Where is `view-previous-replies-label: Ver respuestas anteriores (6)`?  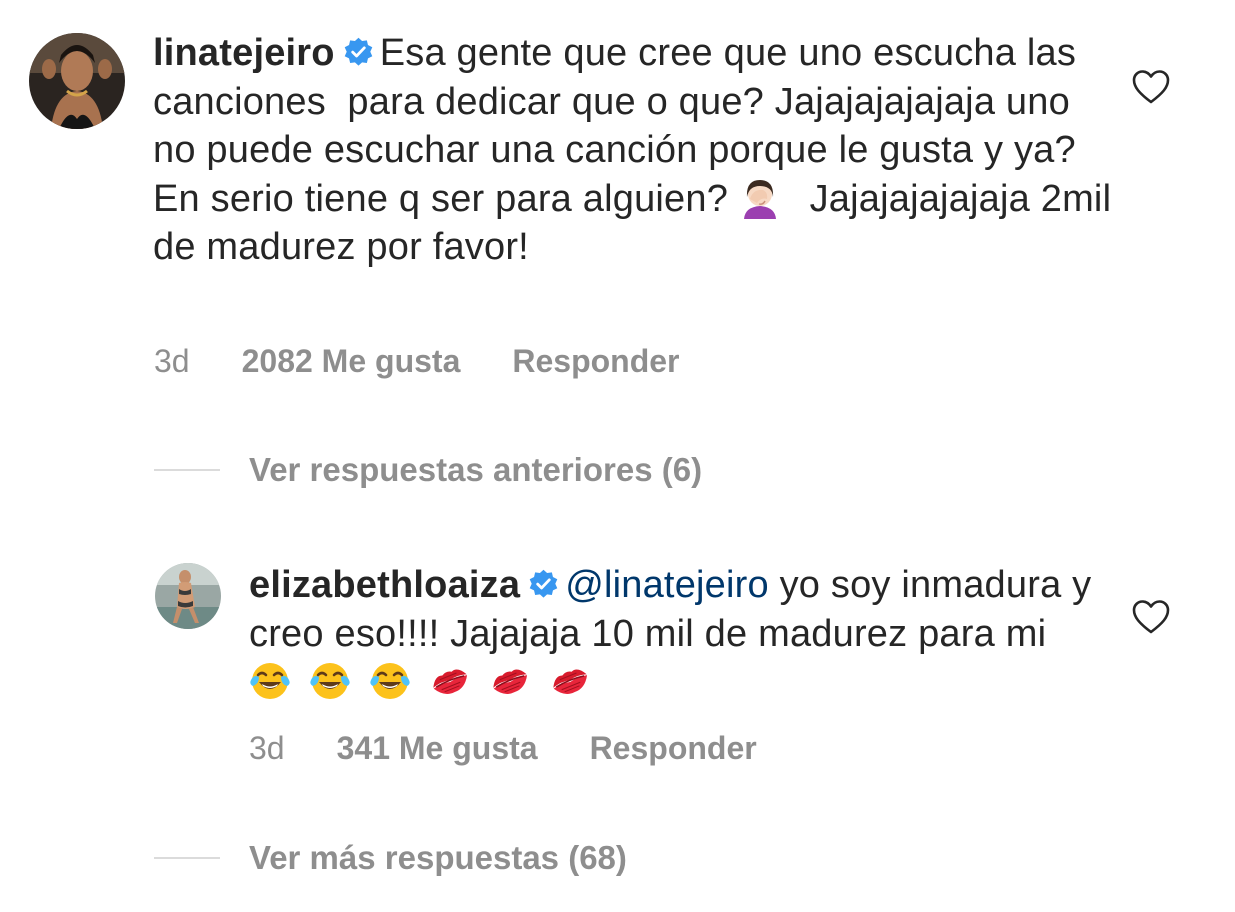
view-previous-replies-label: Ver respuestas anteriores (6) is located at coordinates (476, 469).